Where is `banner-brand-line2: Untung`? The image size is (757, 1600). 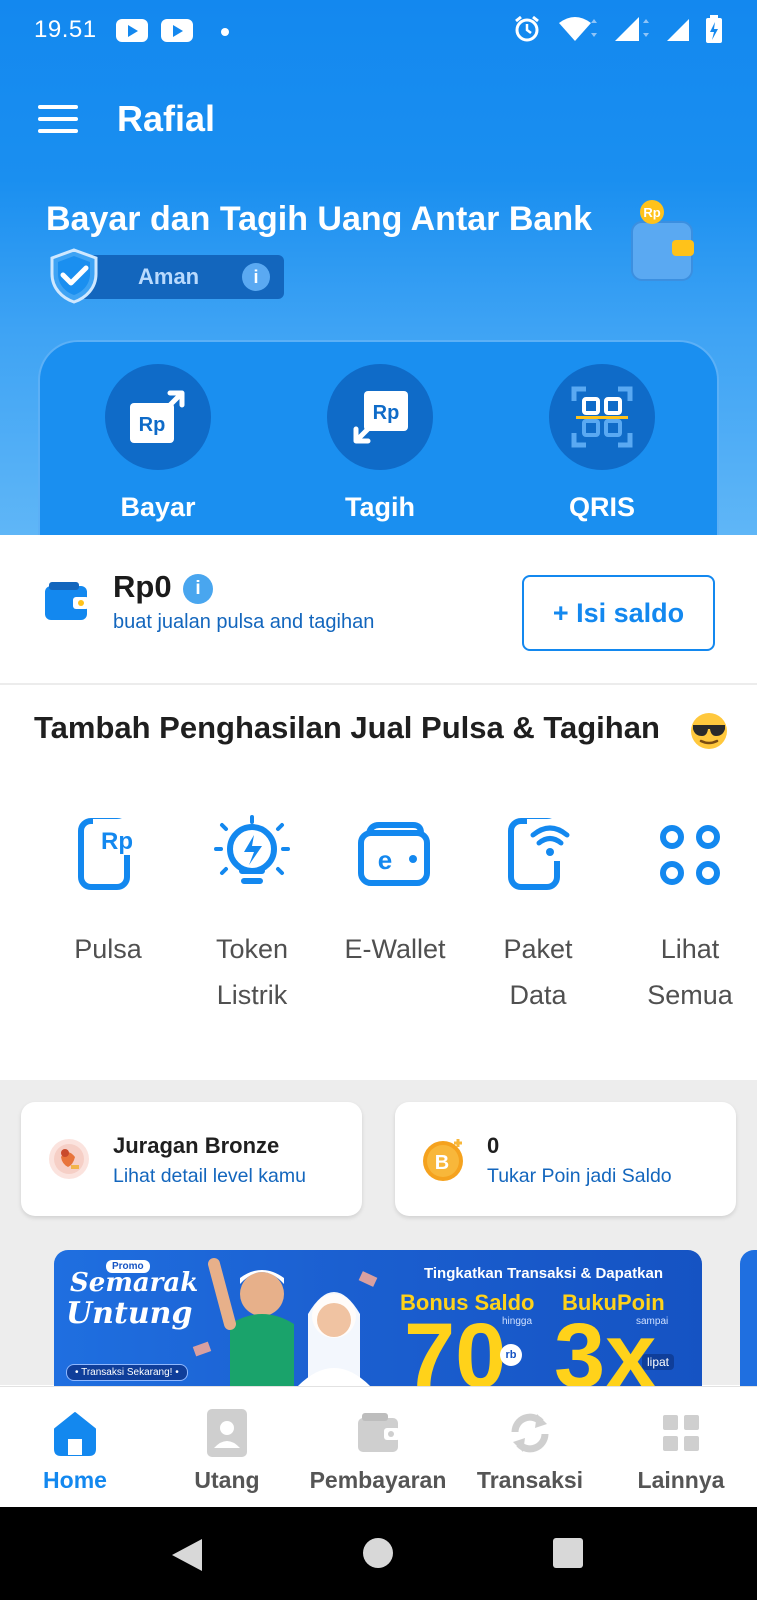
banner-brand-line2: Untung is located at coordinates (129, 1313).